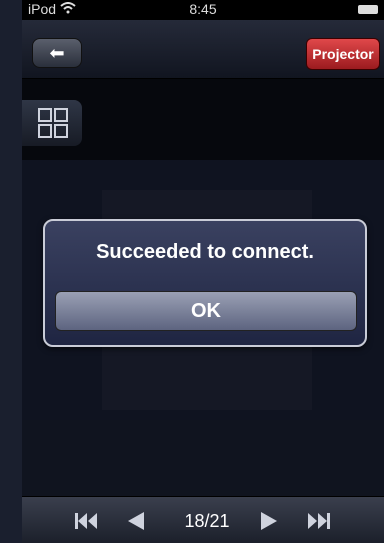 This screenshot has height=543, width=384. What do you see at coordinates (11, 271) in the screenshot?
I see `left-edge-strip` at bounding box center [11, 271].